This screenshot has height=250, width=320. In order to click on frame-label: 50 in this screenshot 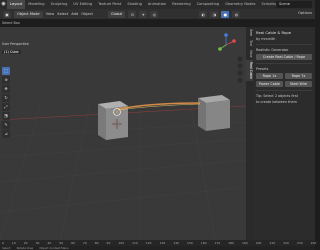, I will do `click(61, 243)`.